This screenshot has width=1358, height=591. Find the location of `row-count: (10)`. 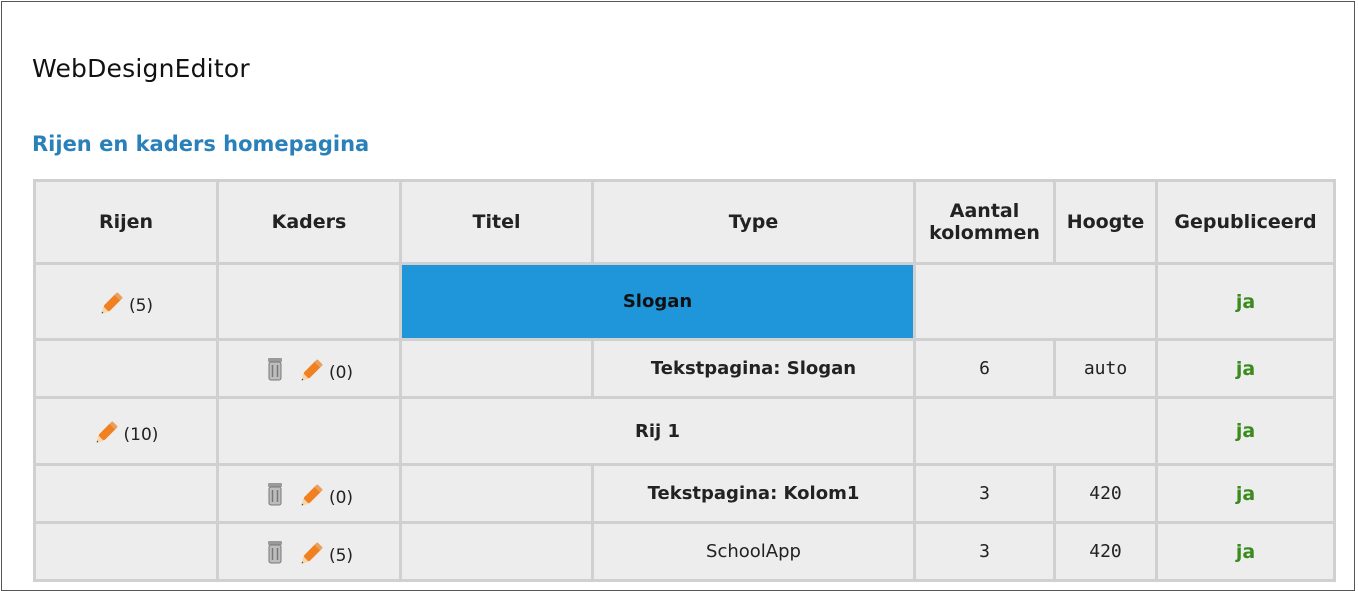

row-count: (10) is located at coordinates (141, 435).